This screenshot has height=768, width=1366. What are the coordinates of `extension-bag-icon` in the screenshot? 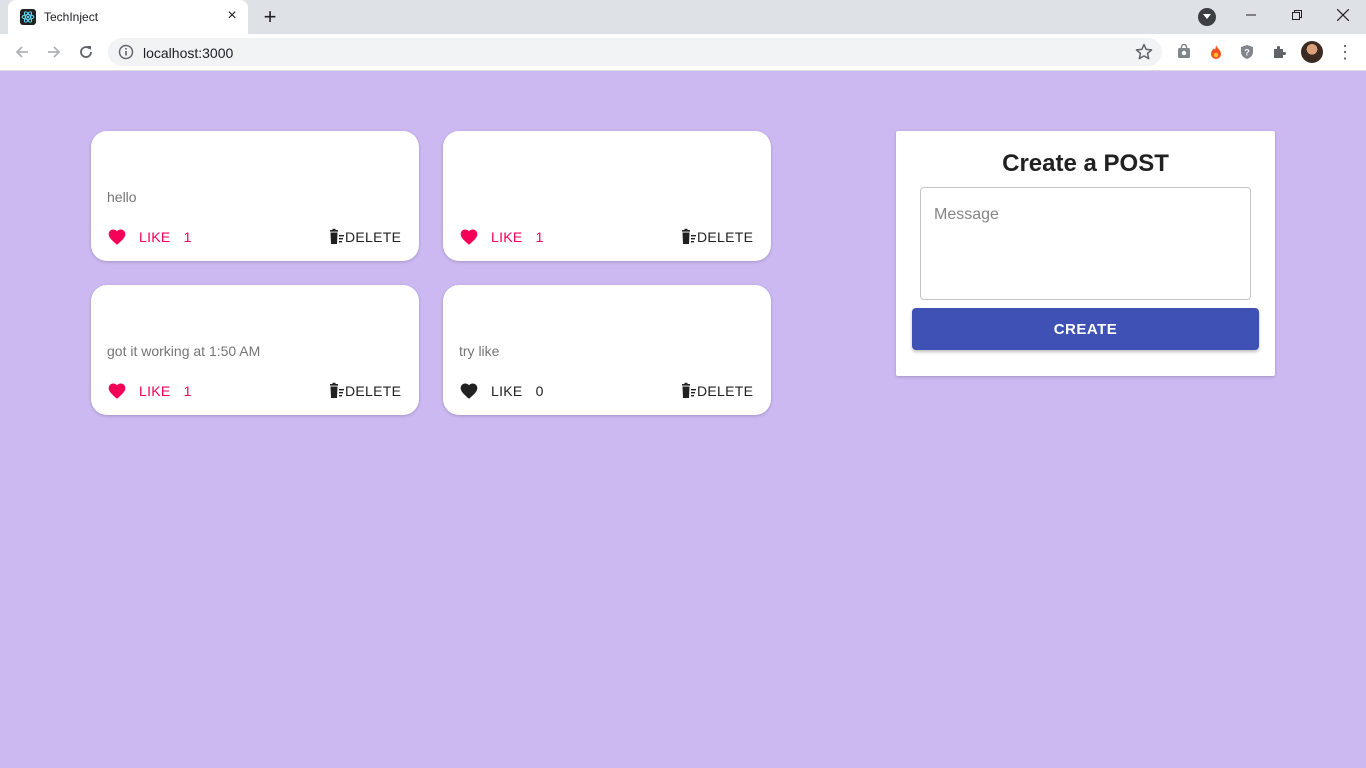 It's located at (1184, 52).